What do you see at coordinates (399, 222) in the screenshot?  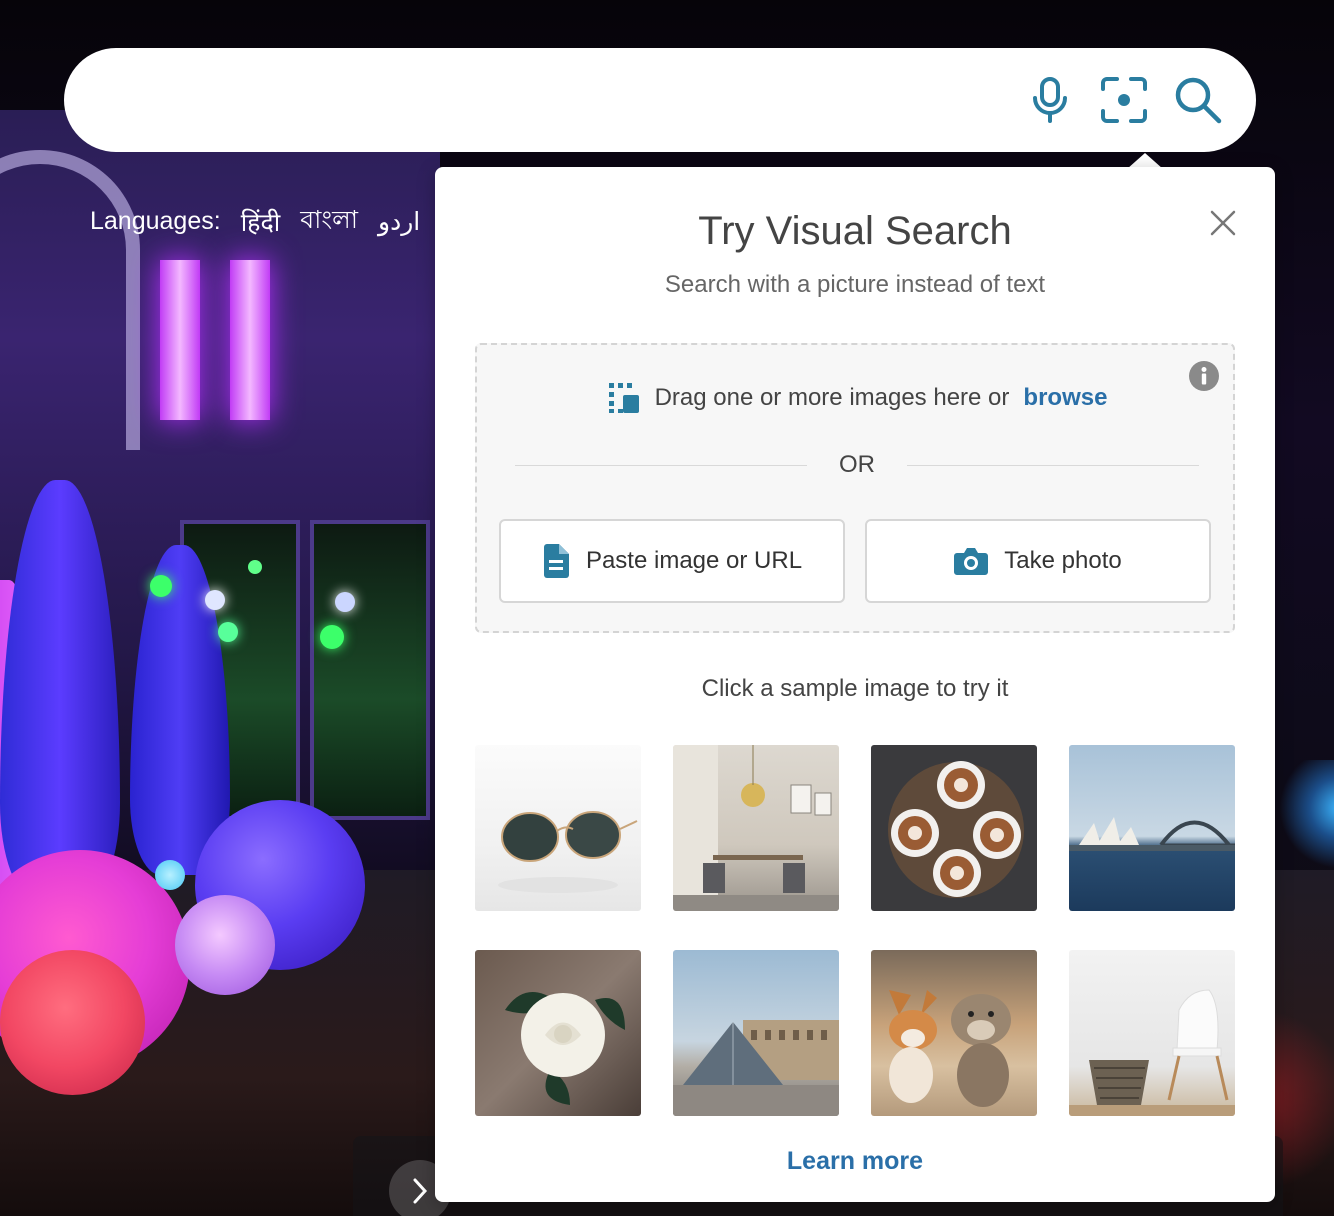 I see `language-link-urdu: اردو` at bounding box center [399, 222].